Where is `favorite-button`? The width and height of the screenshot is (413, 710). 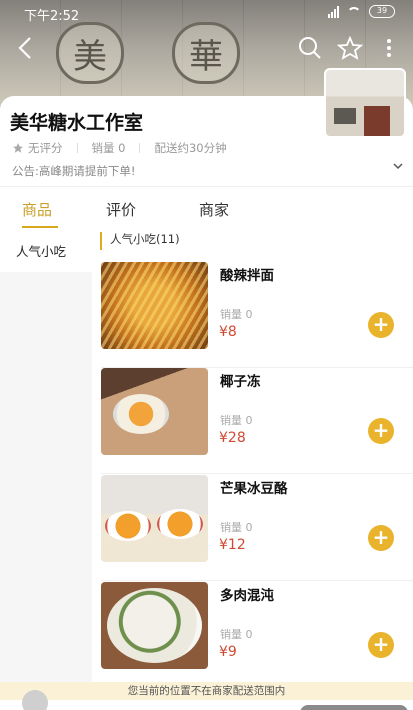 favorite-button is located at coordinates (350, 50).